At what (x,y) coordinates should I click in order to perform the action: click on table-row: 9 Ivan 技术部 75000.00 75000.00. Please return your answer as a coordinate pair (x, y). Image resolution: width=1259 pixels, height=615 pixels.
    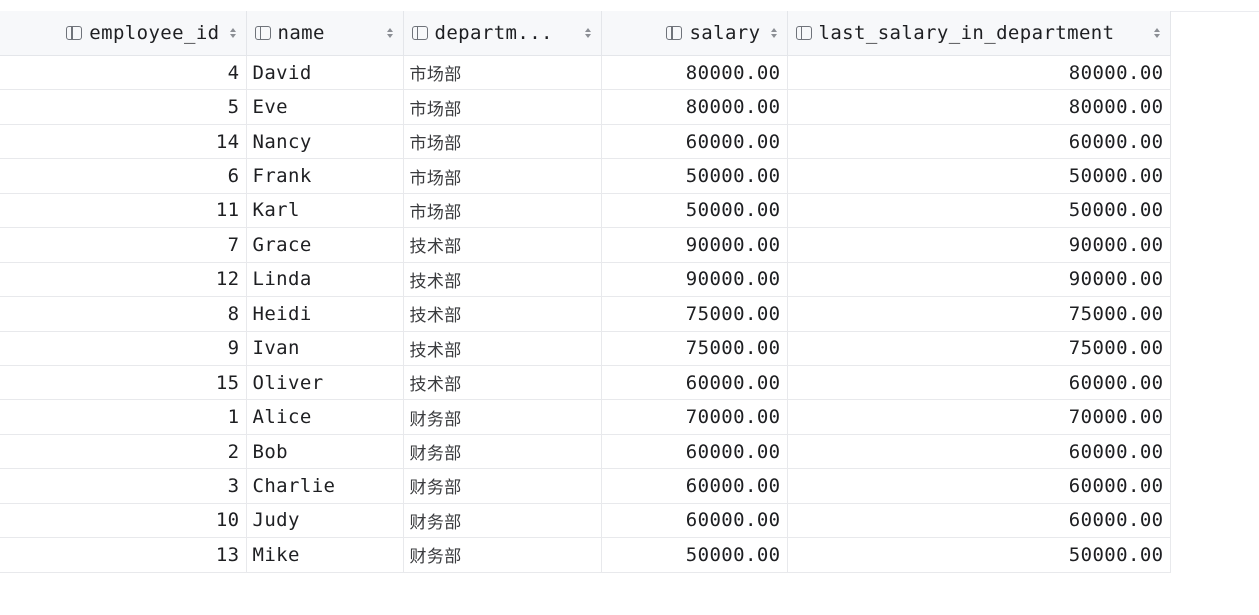
    Looking at the image, I should click on (585, 348).